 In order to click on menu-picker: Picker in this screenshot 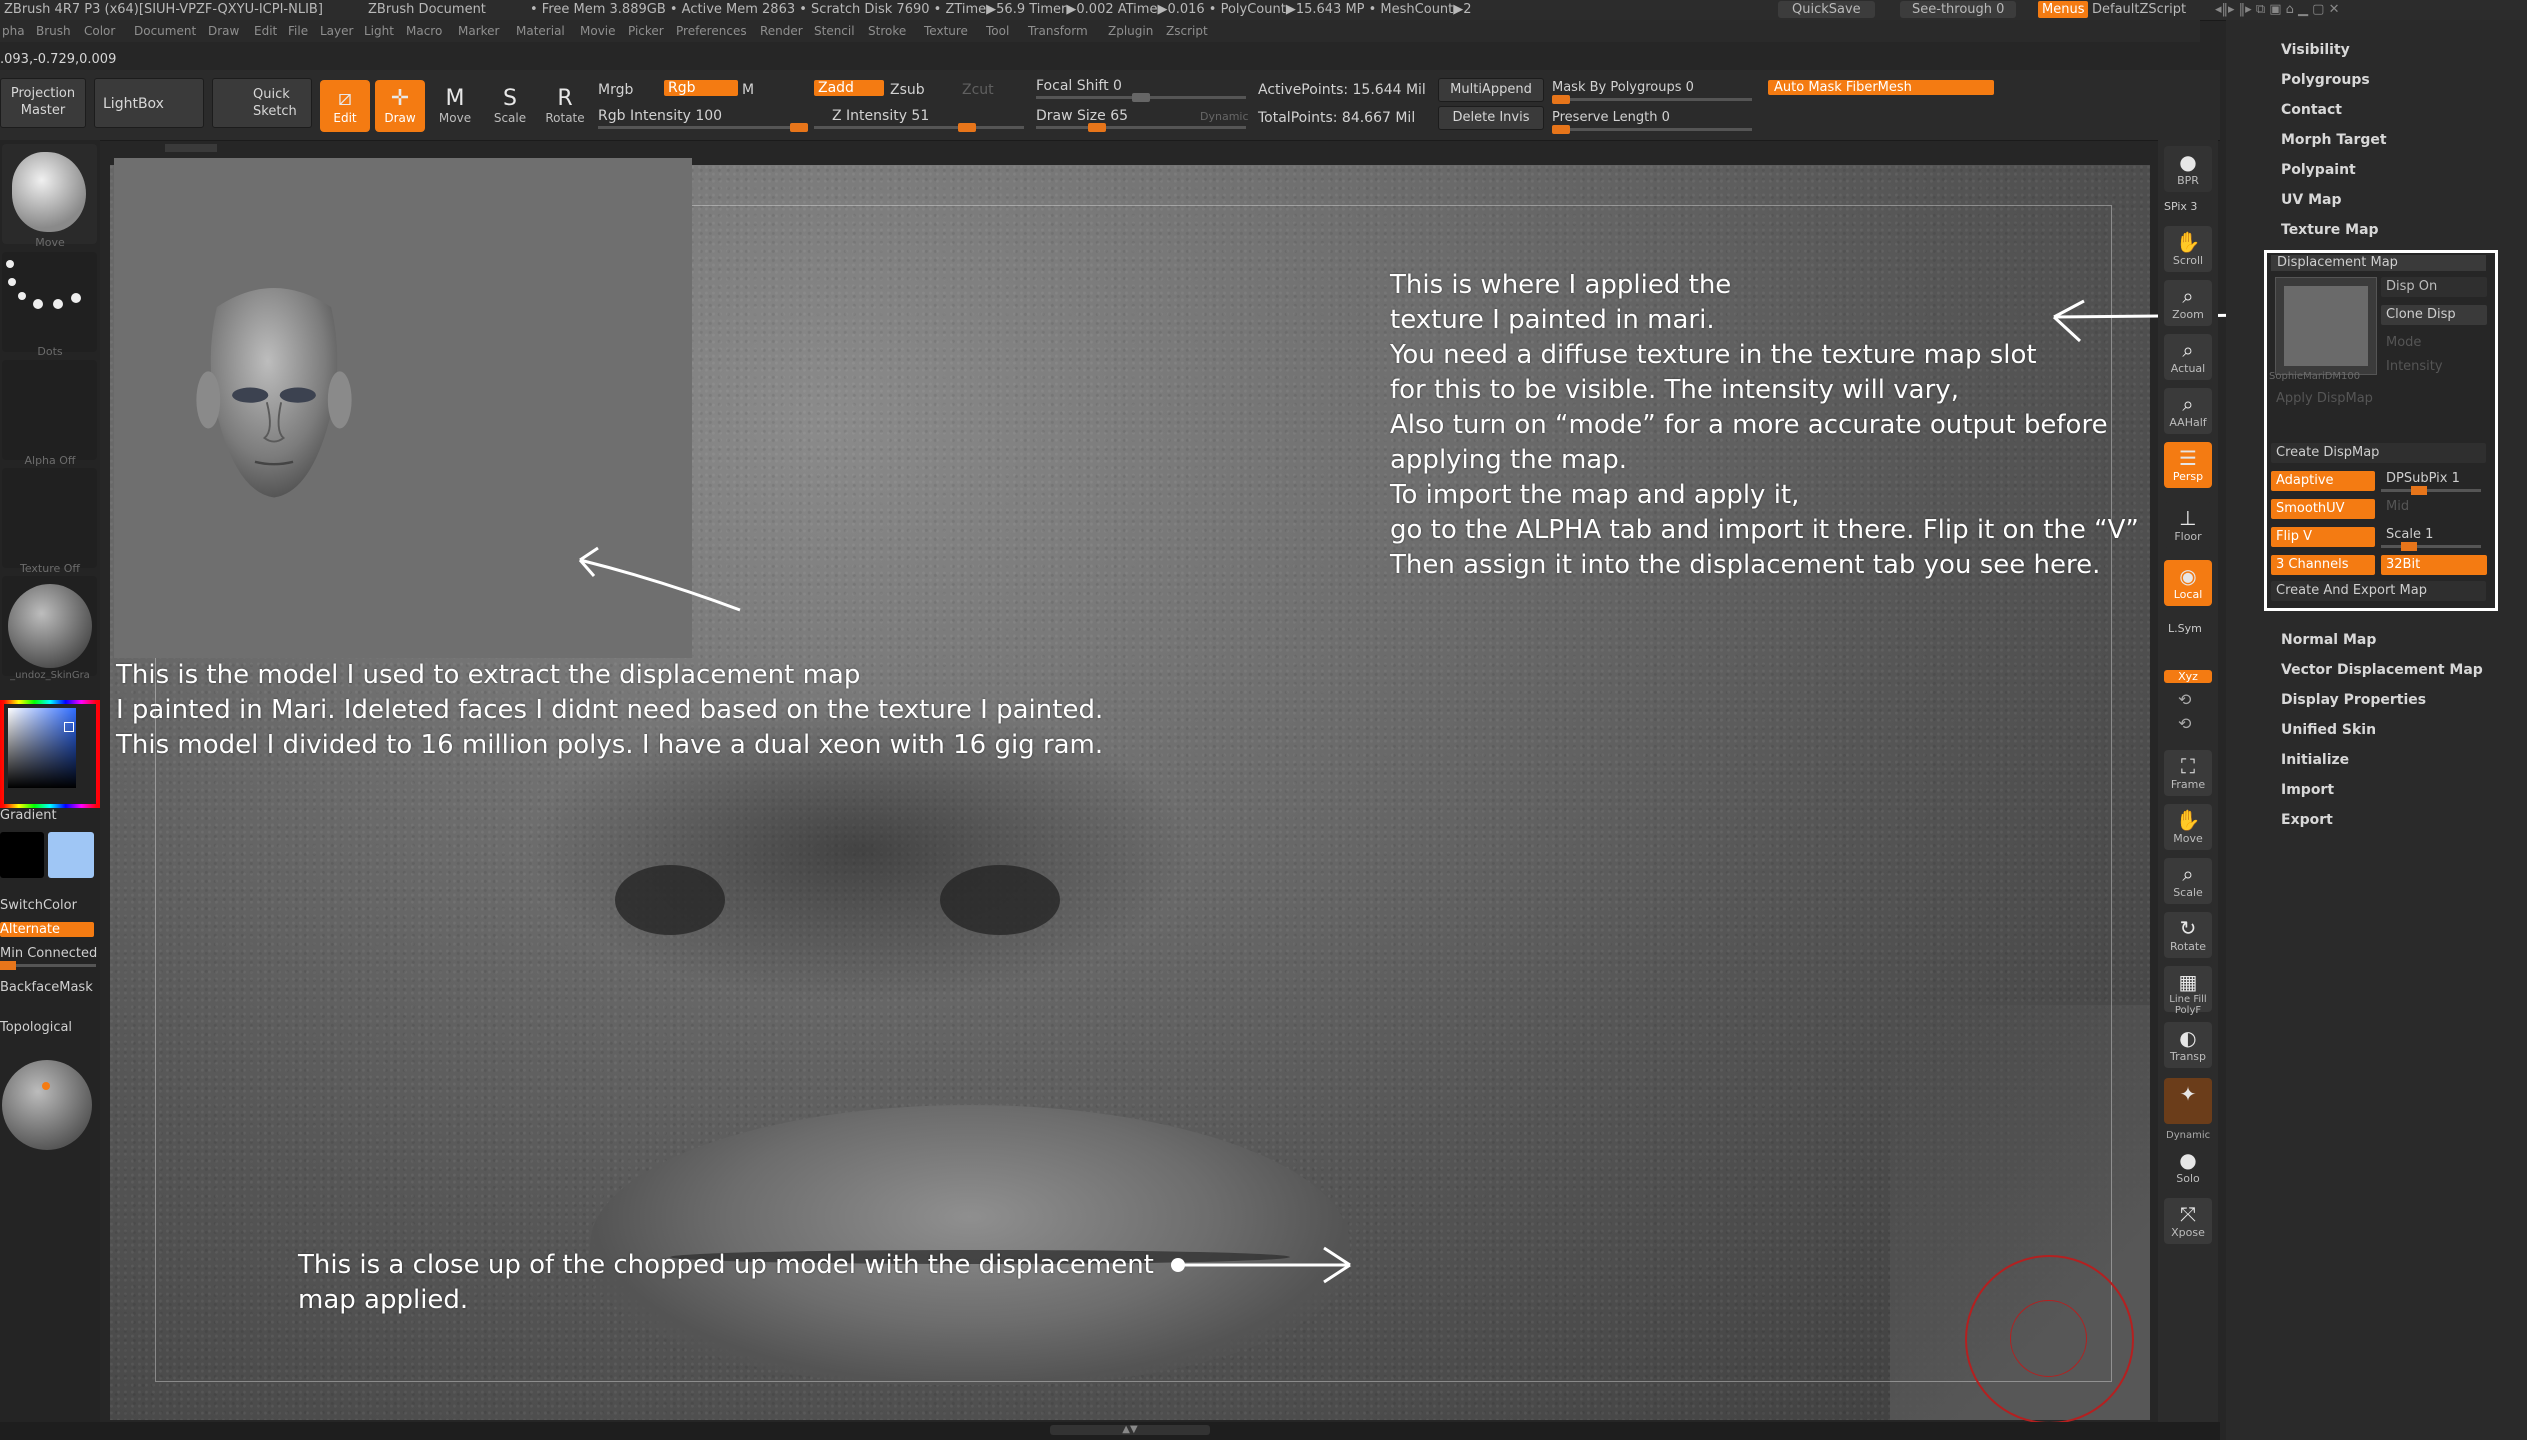, I will do `click(646, 31)`.